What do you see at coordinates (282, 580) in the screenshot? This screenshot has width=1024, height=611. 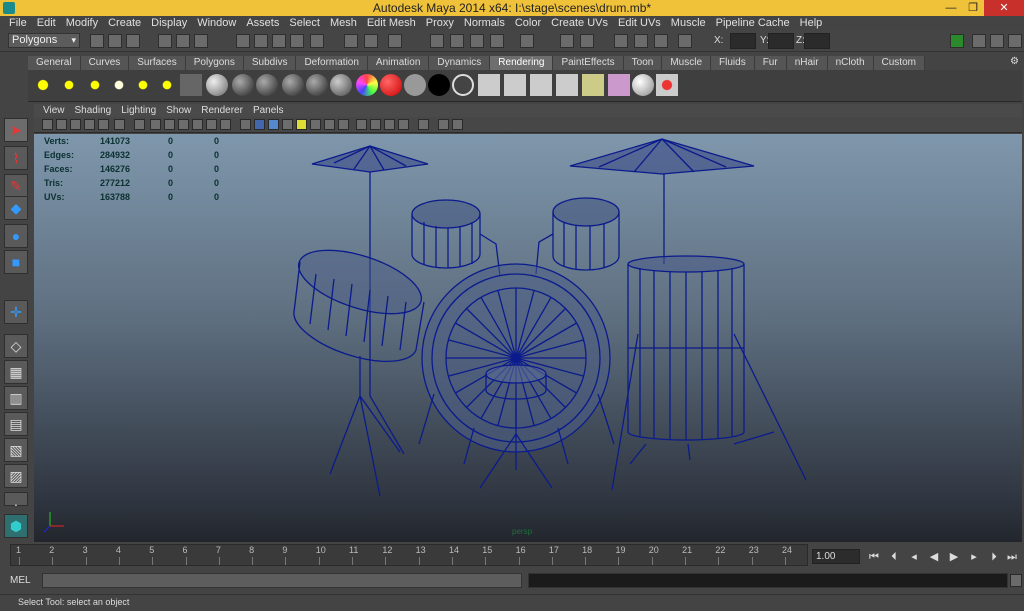 I see `command-input` at bounding box center [282, 580].